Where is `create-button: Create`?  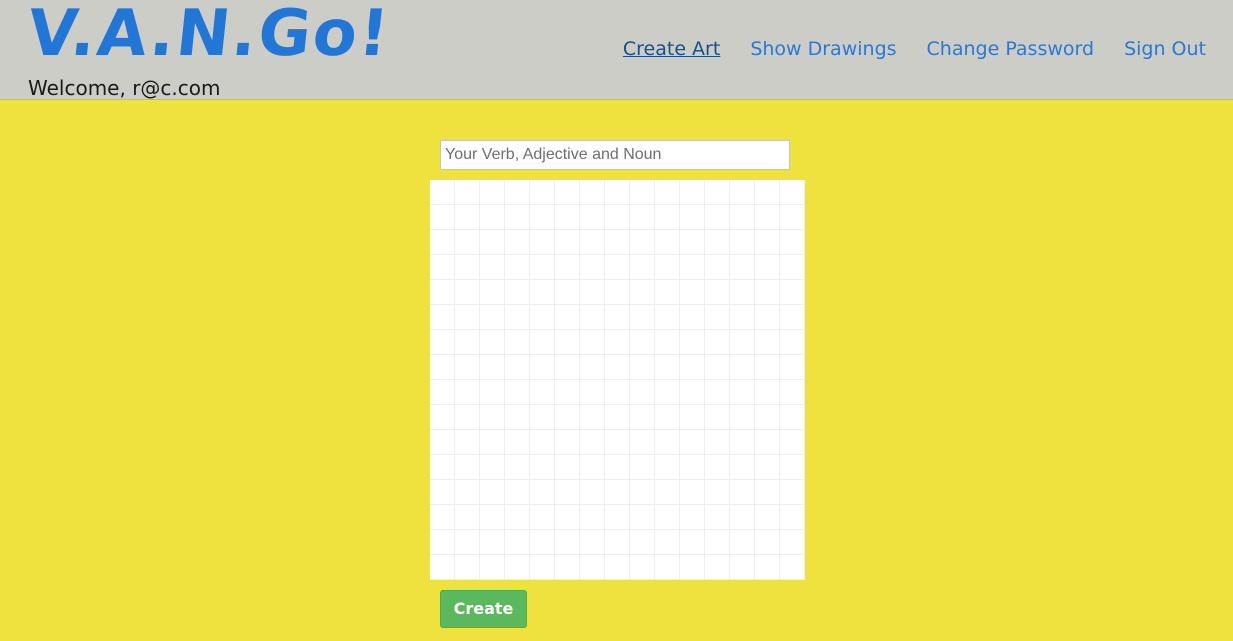 create-button: Create is located at coordinates (483, 609).